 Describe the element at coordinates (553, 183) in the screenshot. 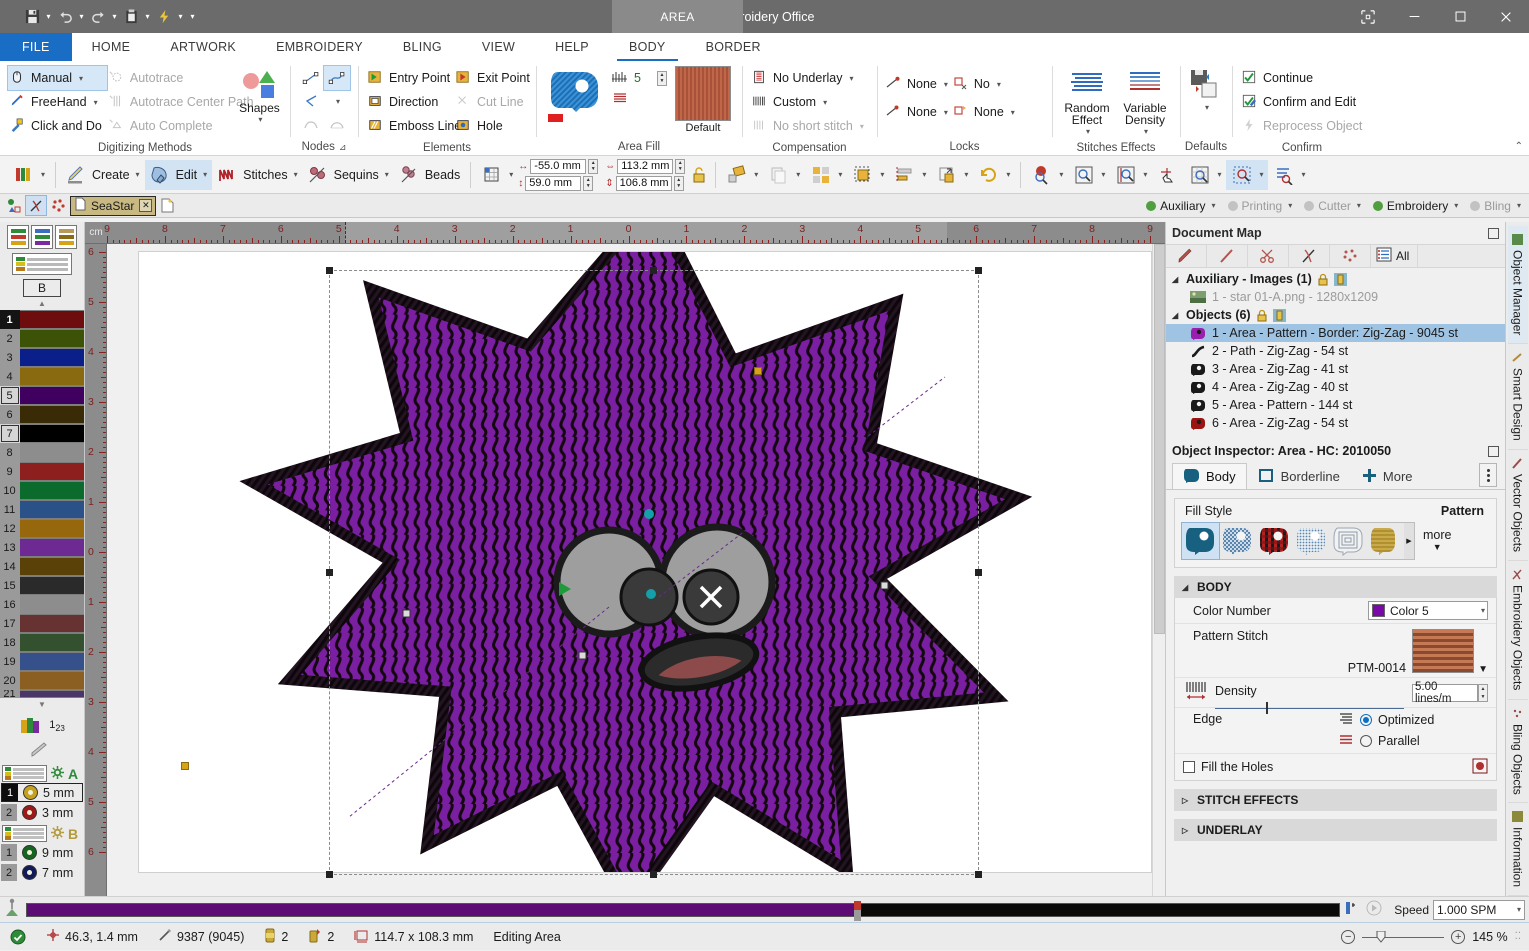

I see `y-position-input: 59.0 mm` at that location.